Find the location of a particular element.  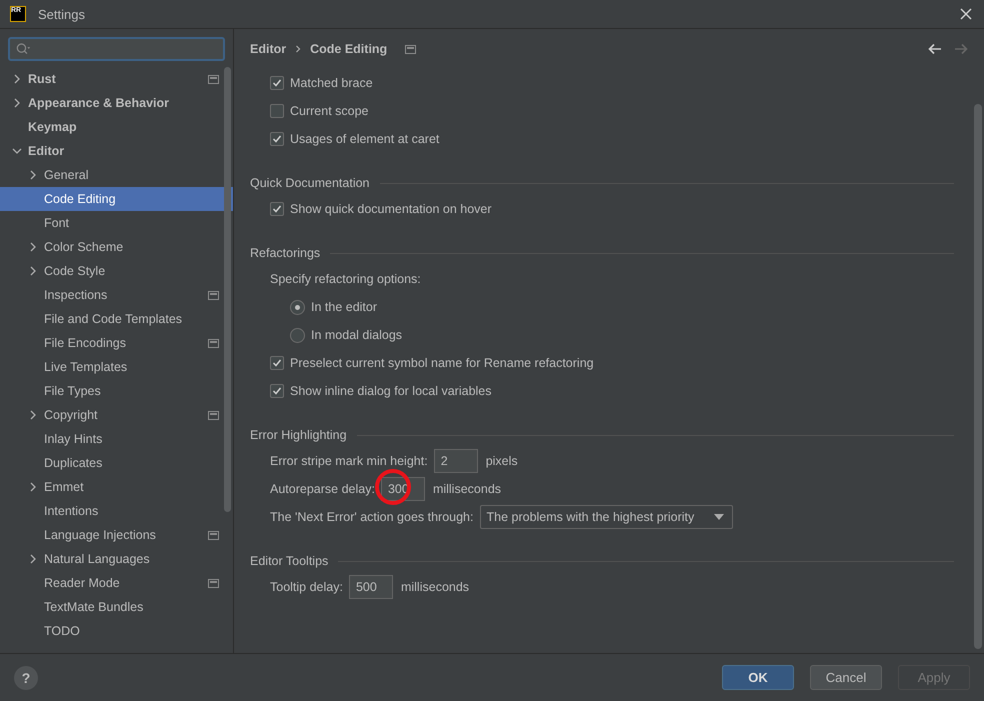

field-label: The 'Next Error' action goes through: is located at coordinates (372, 517).